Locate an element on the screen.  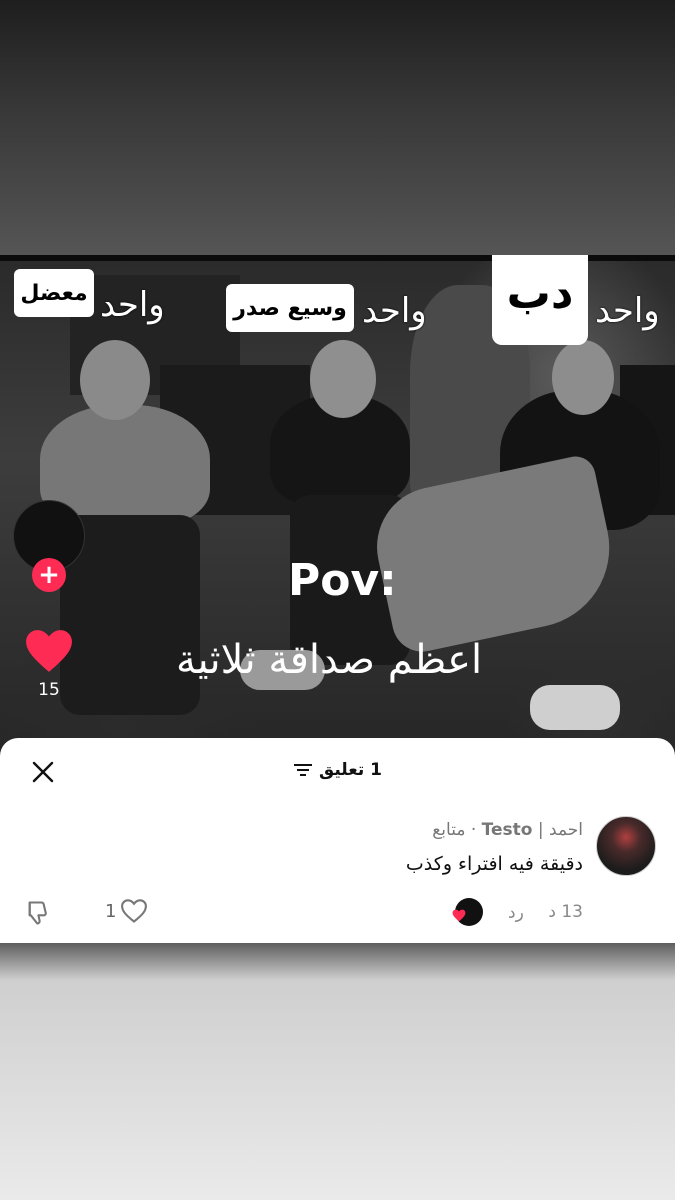
side-actions: + 15 is located at coordinates (50, 620).